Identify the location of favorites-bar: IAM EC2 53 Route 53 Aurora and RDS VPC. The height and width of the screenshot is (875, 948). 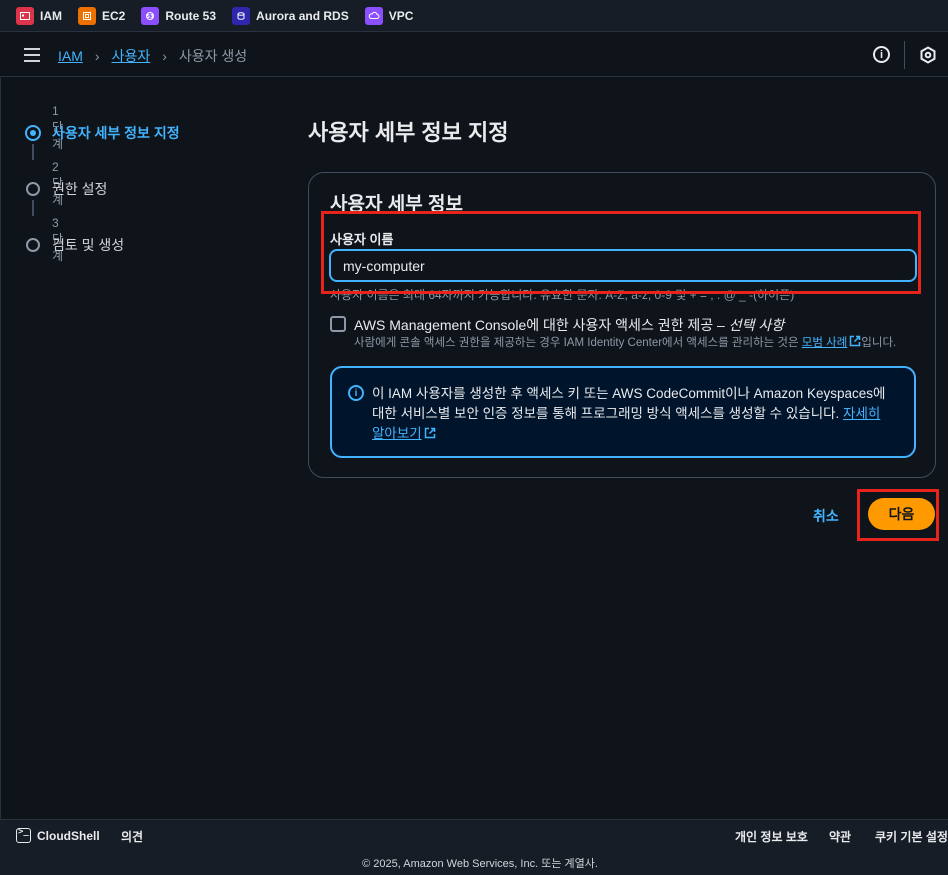
(474, 16).